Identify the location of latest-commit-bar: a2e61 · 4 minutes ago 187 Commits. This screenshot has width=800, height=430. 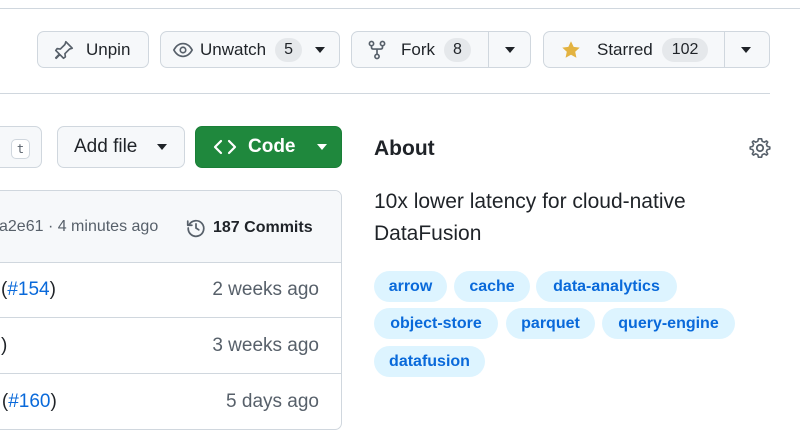
(170, 227).